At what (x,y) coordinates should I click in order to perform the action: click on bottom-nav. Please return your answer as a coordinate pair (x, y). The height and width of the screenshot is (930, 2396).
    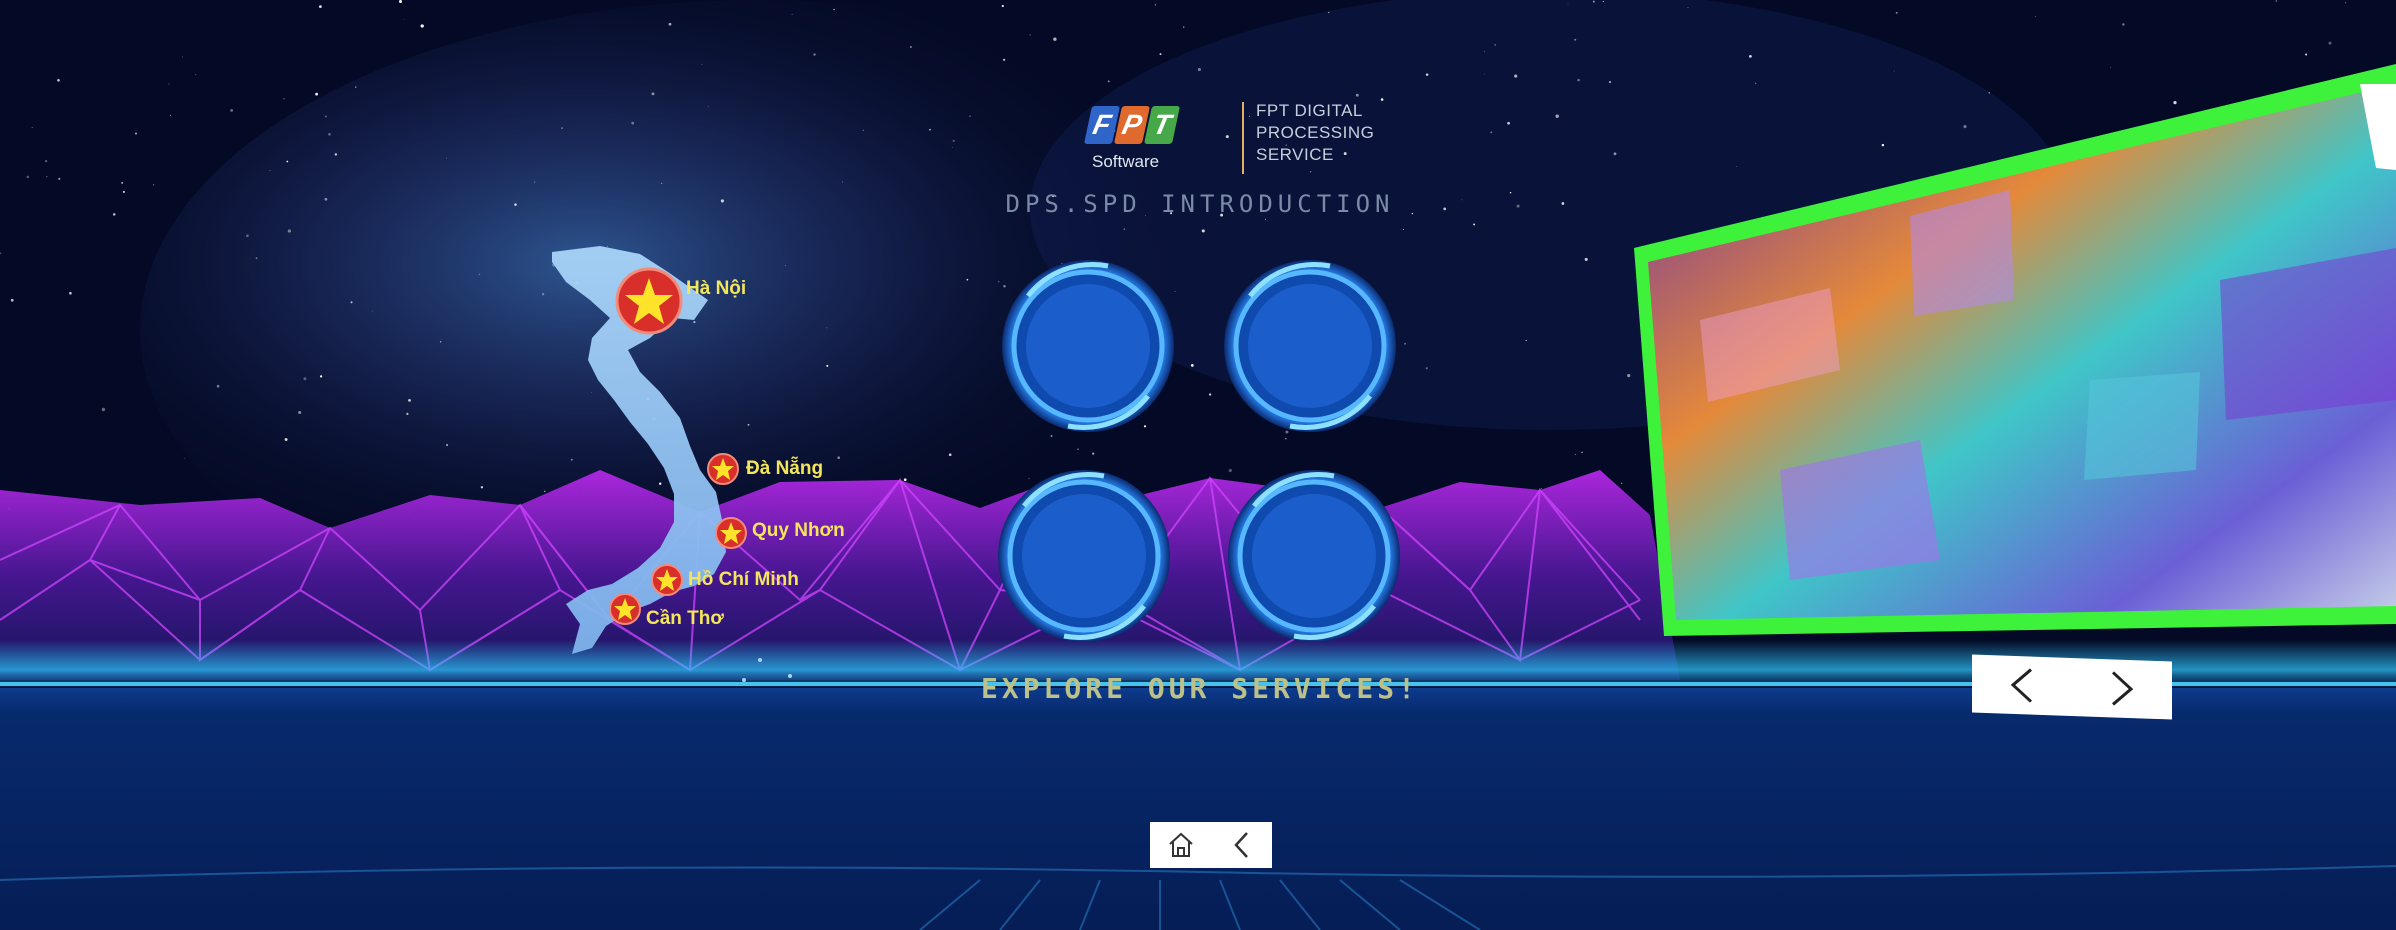
    Looking at the image, I should click on (1211, 845).